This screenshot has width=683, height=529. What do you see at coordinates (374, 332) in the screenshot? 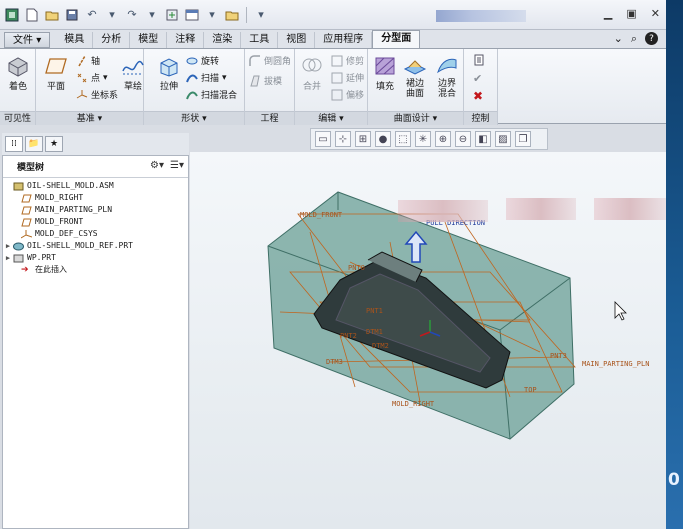
I see `label-dtm1: DTM1` at bounding box center [374, 332].